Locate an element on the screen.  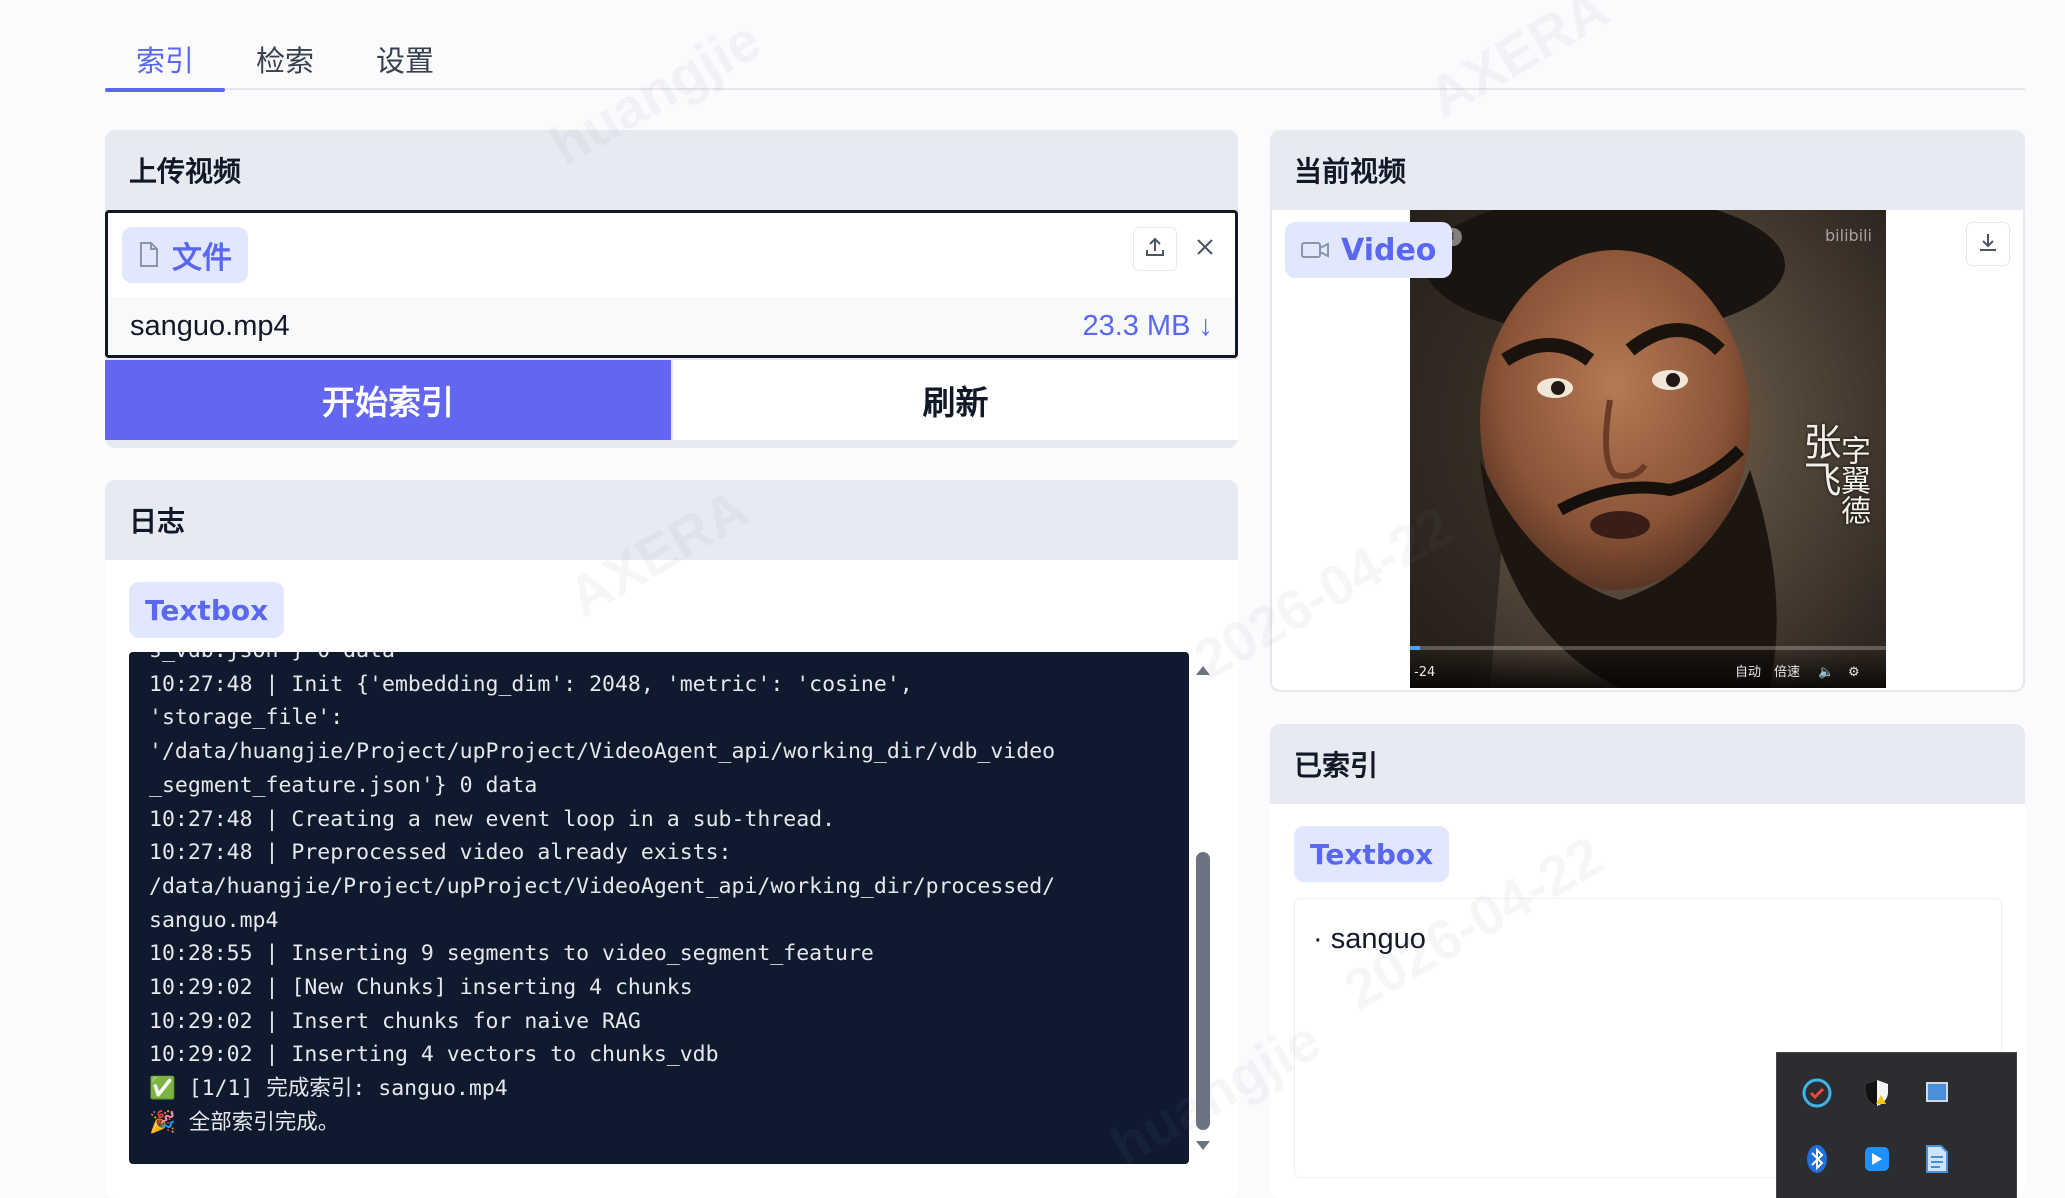
system-tray-popup is located at coordinates (1896, 1125).